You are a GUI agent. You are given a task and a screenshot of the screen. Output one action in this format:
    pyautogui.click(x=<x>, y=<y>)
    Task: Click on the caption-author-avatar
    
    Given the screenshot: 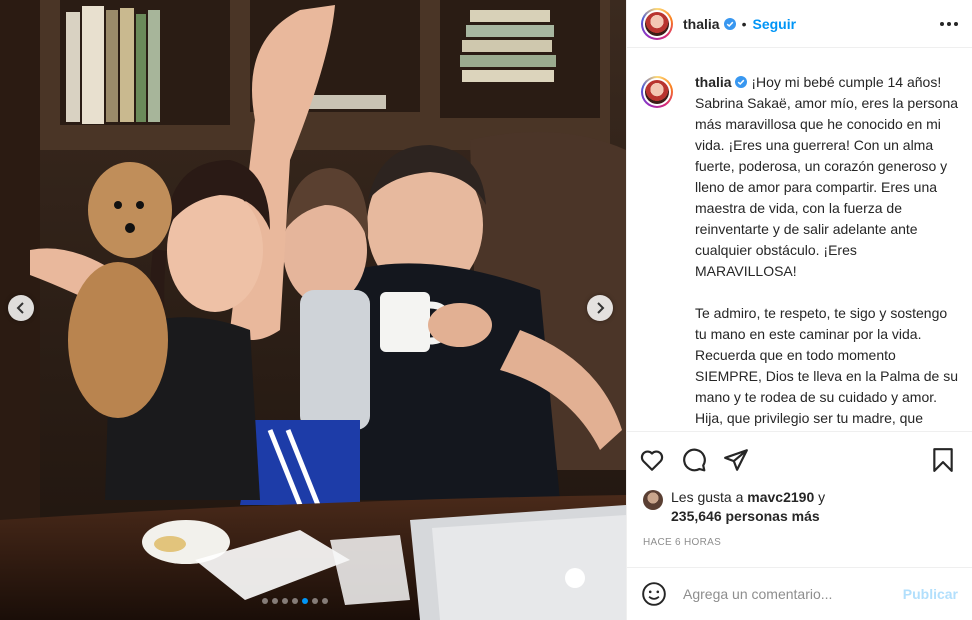 What is the action you would take?
    pyautogui.click(x=657, y=92)
    